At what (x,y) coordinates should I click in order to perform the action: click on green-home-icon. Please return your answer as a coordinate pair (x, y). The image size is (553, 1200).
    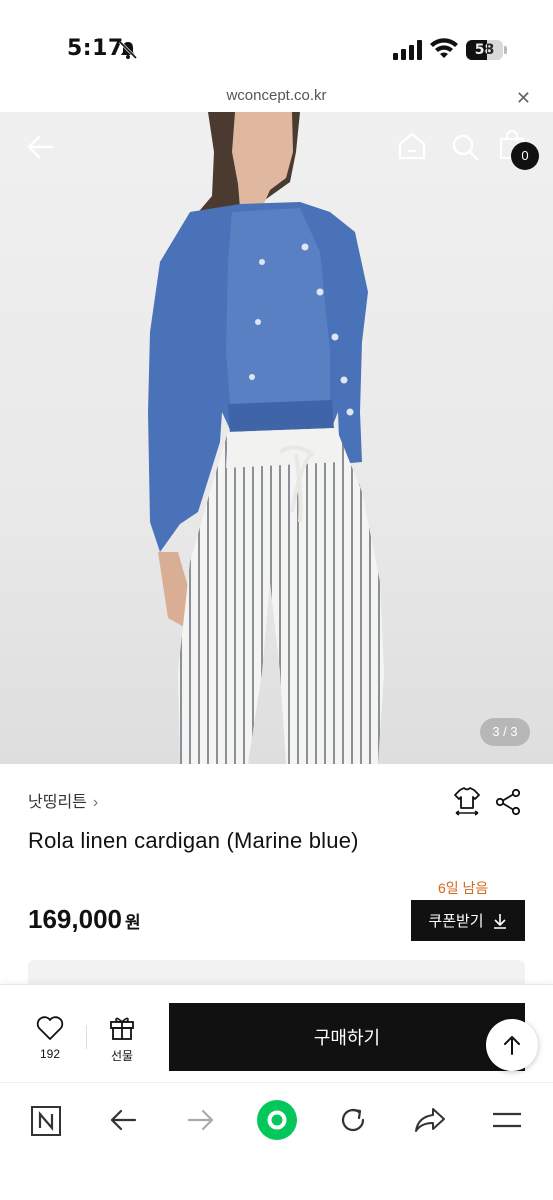
    Looking at the image, I should click on (277, 1120).